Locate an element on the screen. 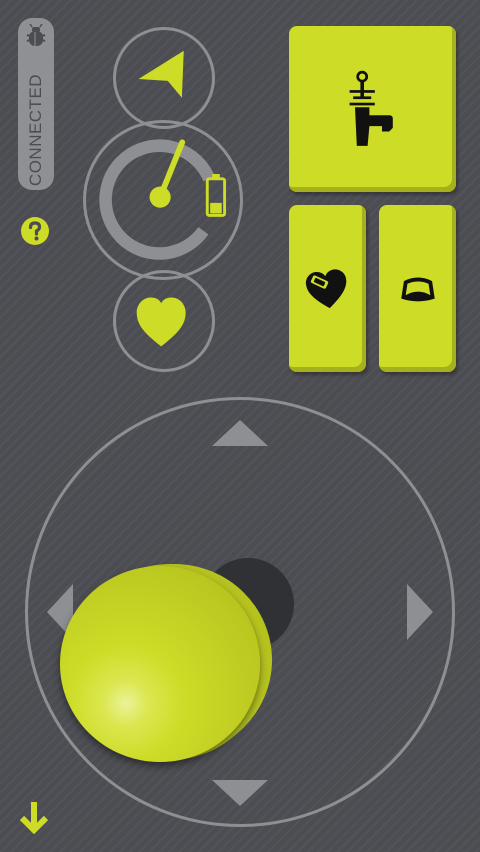 Image resolution: width=480 pixels, height=852 pixels. navigation-arrow-icon is located at coordinates (161, 74).